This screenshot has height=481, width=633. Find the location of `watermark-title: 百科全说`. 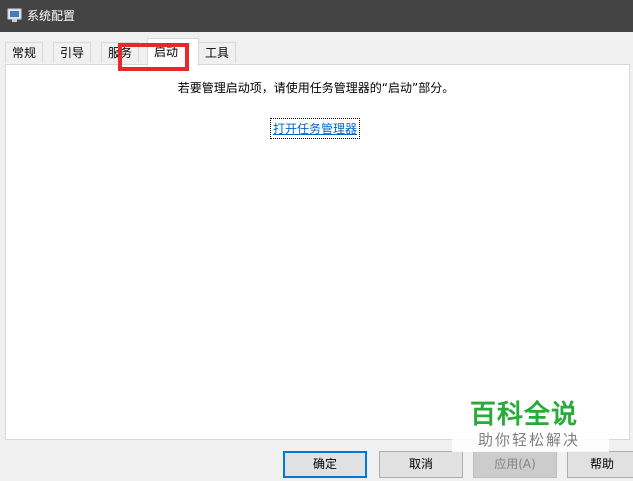

watermark-title: 百科全说 is located at coordinates (524, 415).